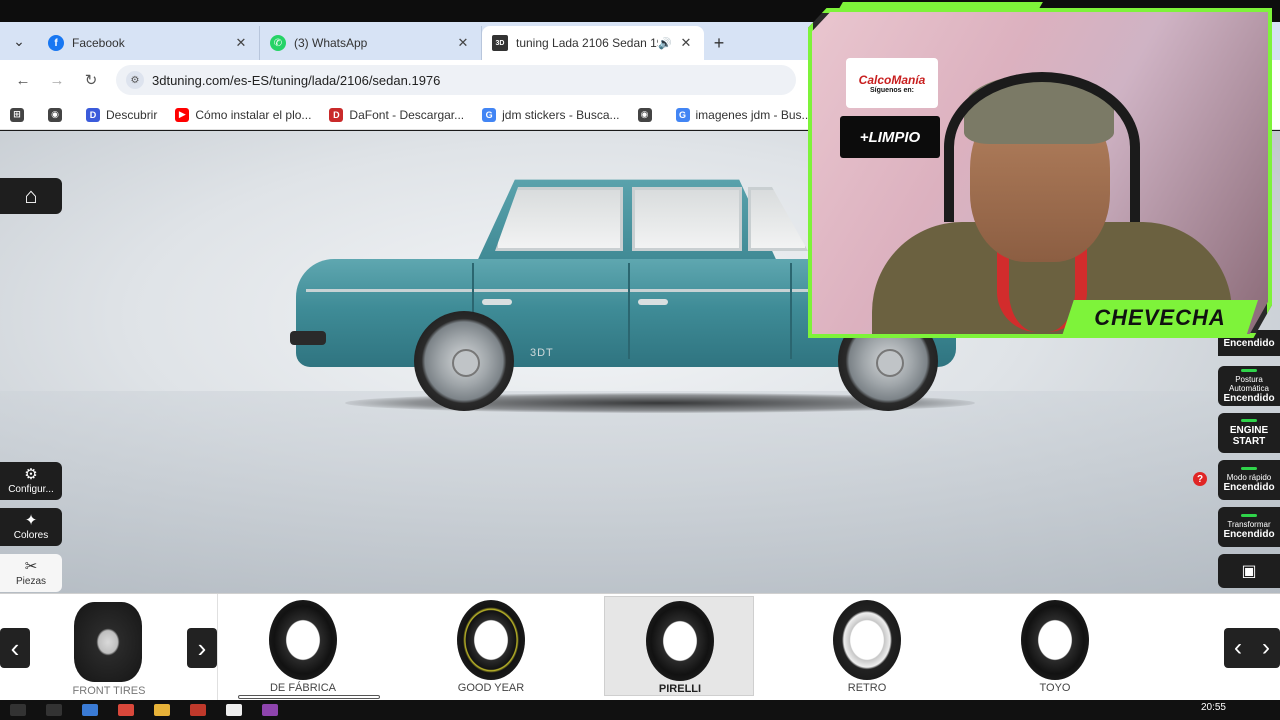 The image size is (1280, 720). I want to click on home-button: ⌂, so click(31, 196).